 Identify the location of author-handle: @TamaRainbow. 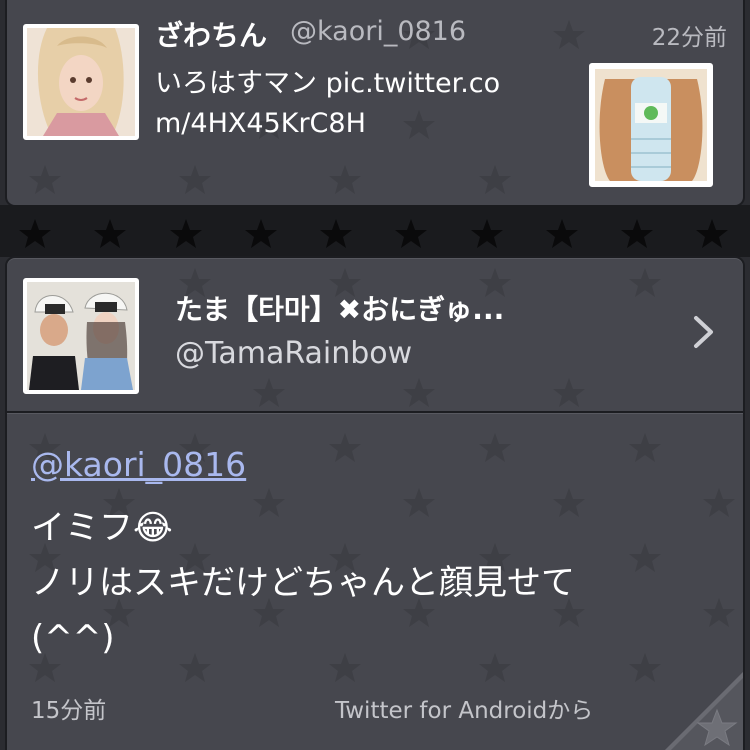
(294, 353).